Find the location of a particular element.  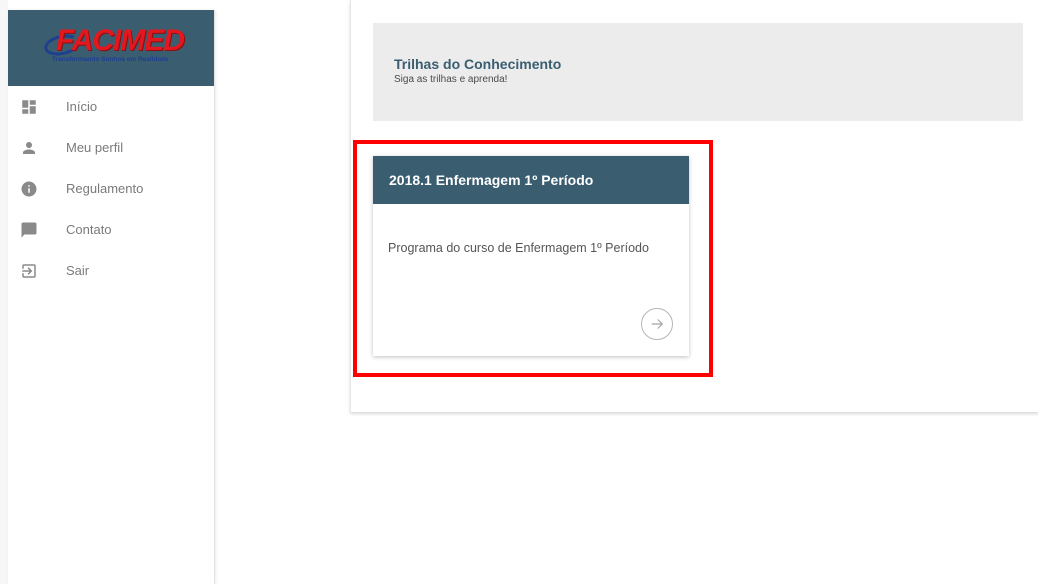

arrow-right-circle-icon is located at coordinates (657, 324).